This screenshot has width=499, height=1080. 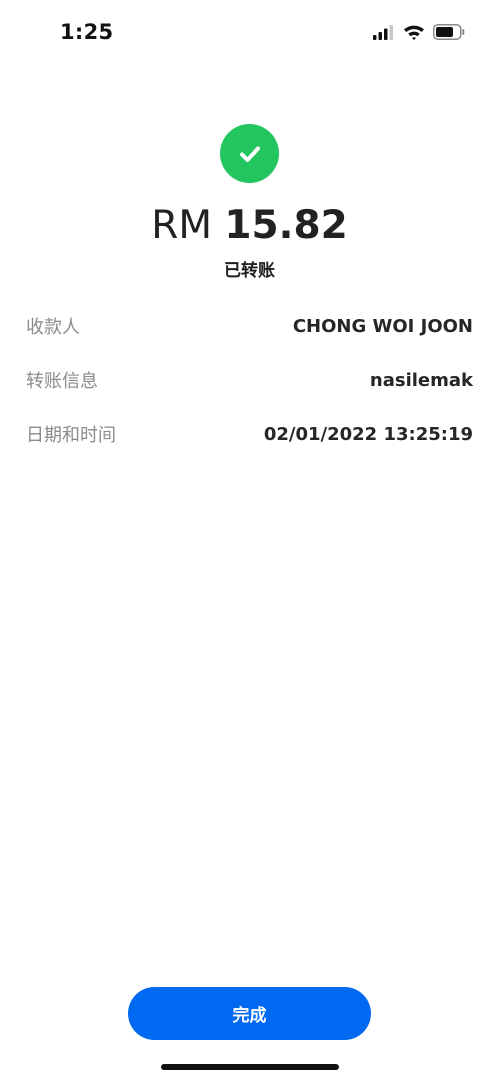 I want to click on transfer-status: 已转账, so click(x=249, y=271).